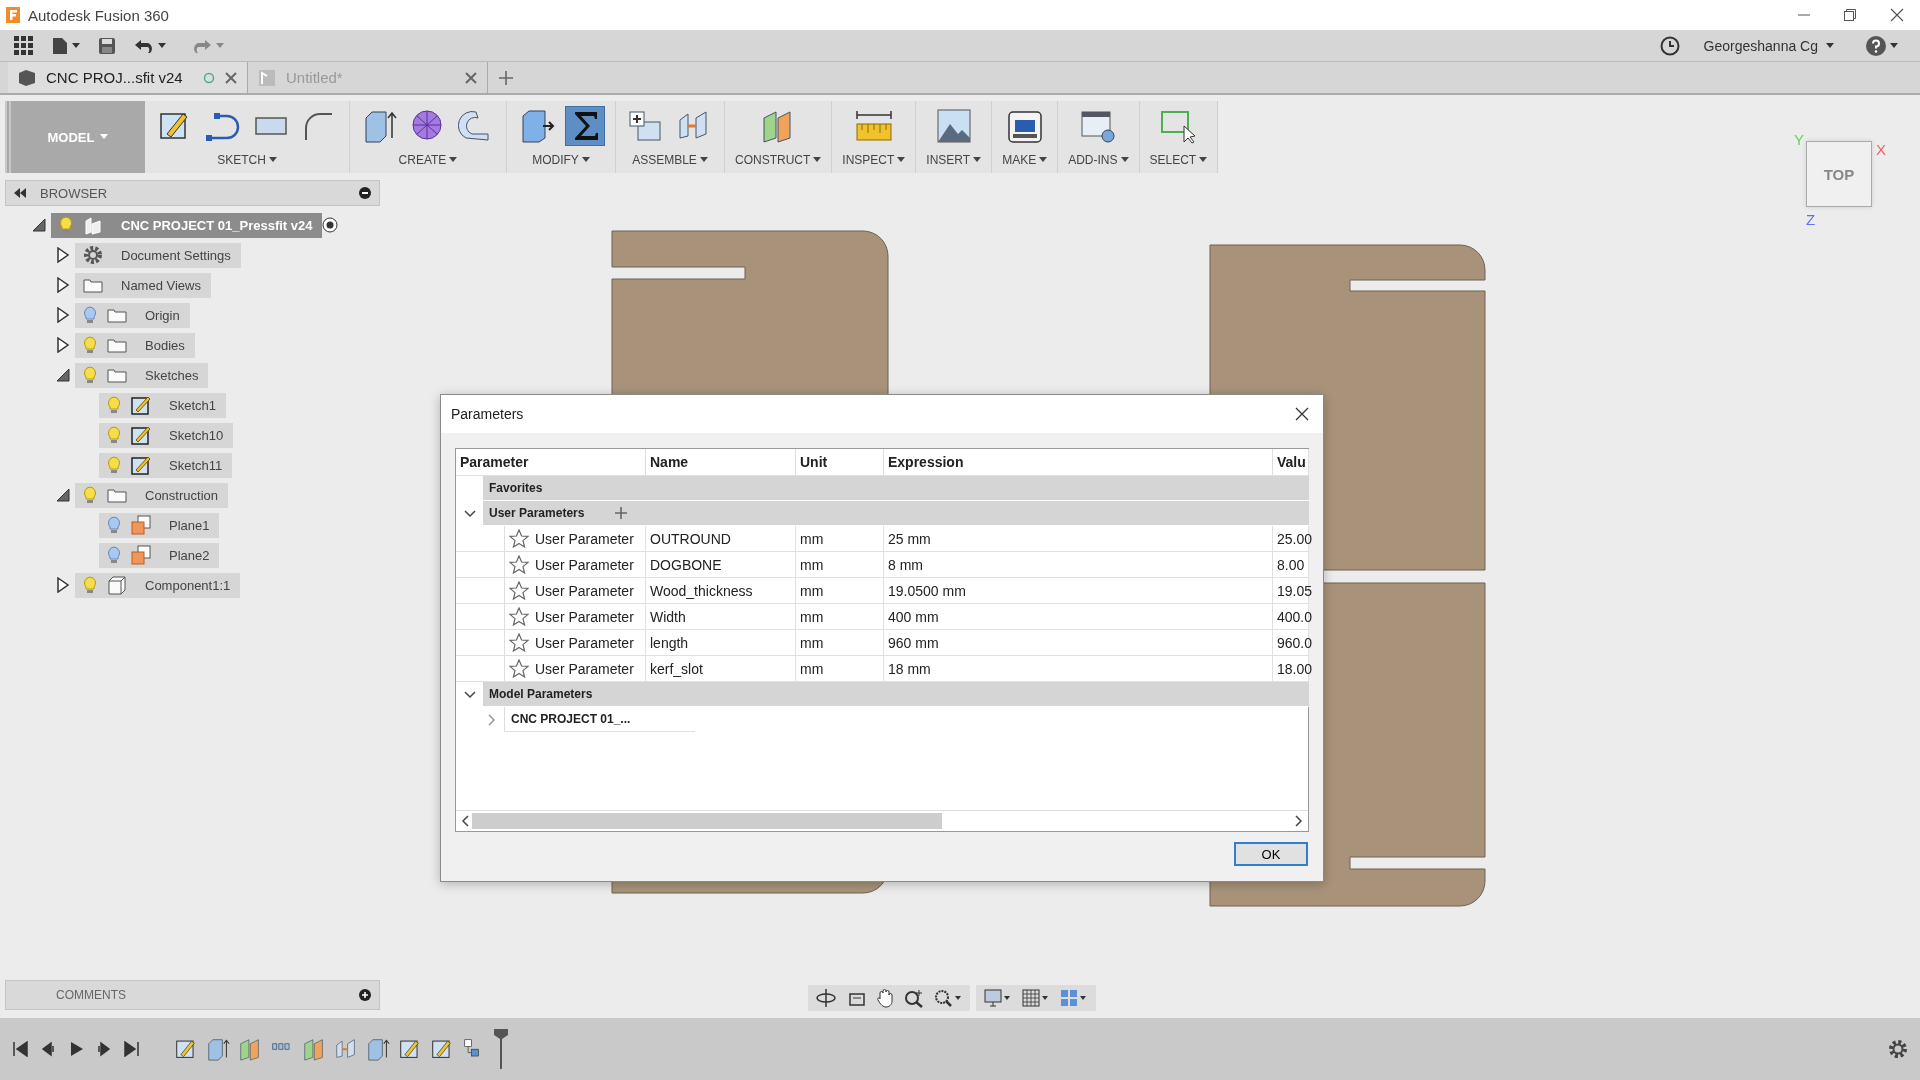 The width and height of the screenshot is (1920, 1080). I want to click on display-settings-icon, so click(998, 998).